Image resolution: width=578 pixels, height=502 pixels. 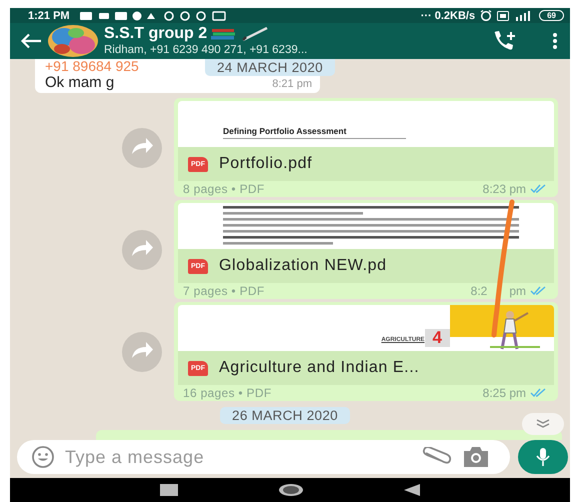 I want to click on message-time: 8:25 pm, so click(x=504, y=393).